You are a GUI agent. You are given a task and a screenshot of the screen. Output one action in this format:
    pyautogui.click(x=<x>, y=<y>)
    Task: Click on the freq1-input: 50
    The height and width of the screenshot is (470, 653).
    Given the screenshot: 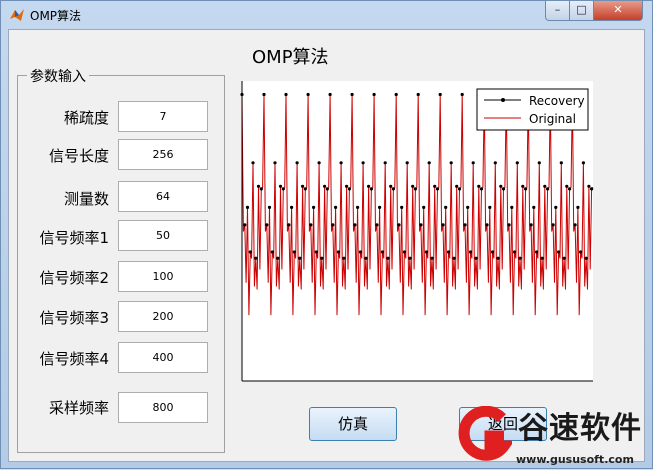 What is the action you would take?
    pyautogui.click(x=163, y=235)
    